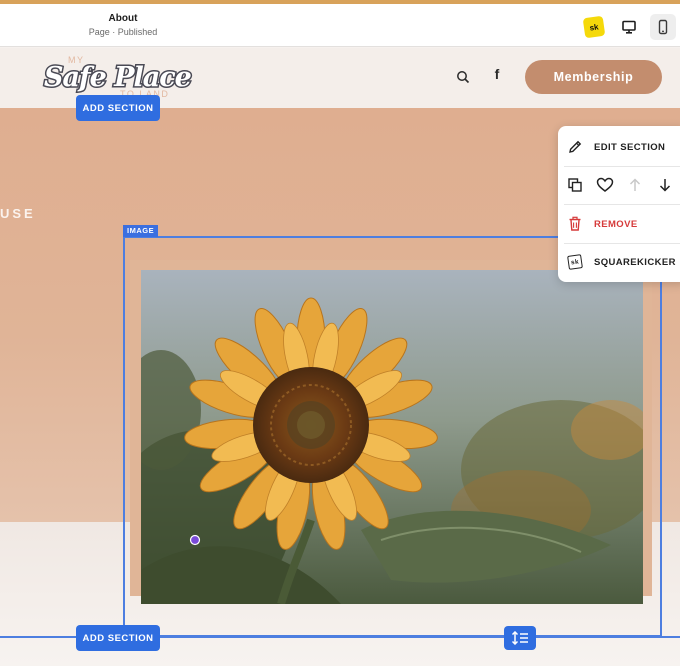 The image size is (680, 666). I want to click on section-context-menu: EDIT SECTION REMOVE sk SQUAREKICKER, so click(619, 204).